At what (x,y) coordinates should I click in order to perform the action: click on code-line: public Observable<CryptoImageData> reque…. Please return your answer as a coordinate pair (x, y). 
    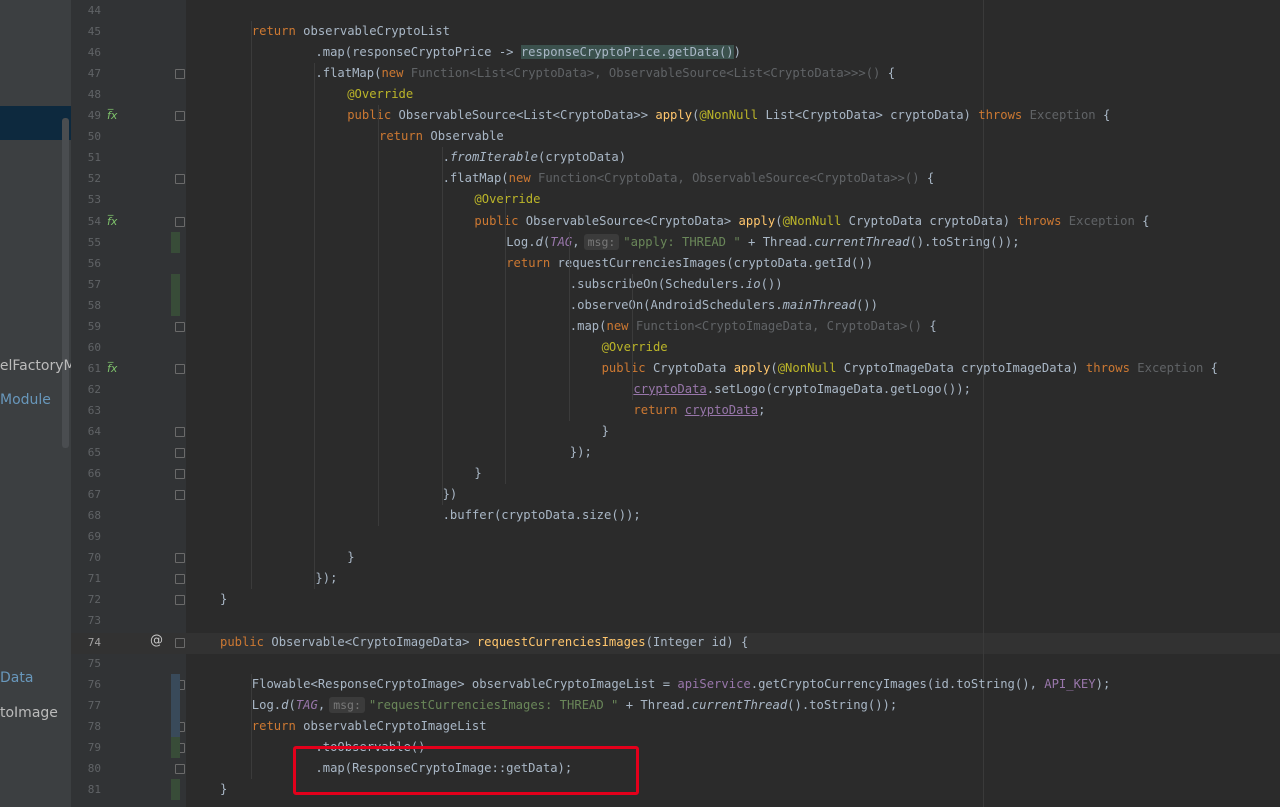
    Looking at the image, I should click on (484, 642).